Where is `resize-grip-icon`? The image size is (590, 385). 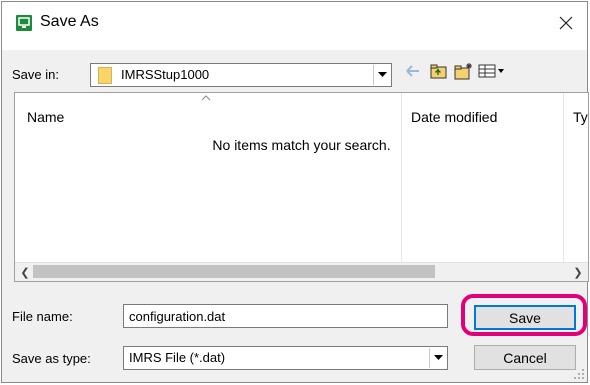
resize-grip-icon is located at coordinates (579, 374).